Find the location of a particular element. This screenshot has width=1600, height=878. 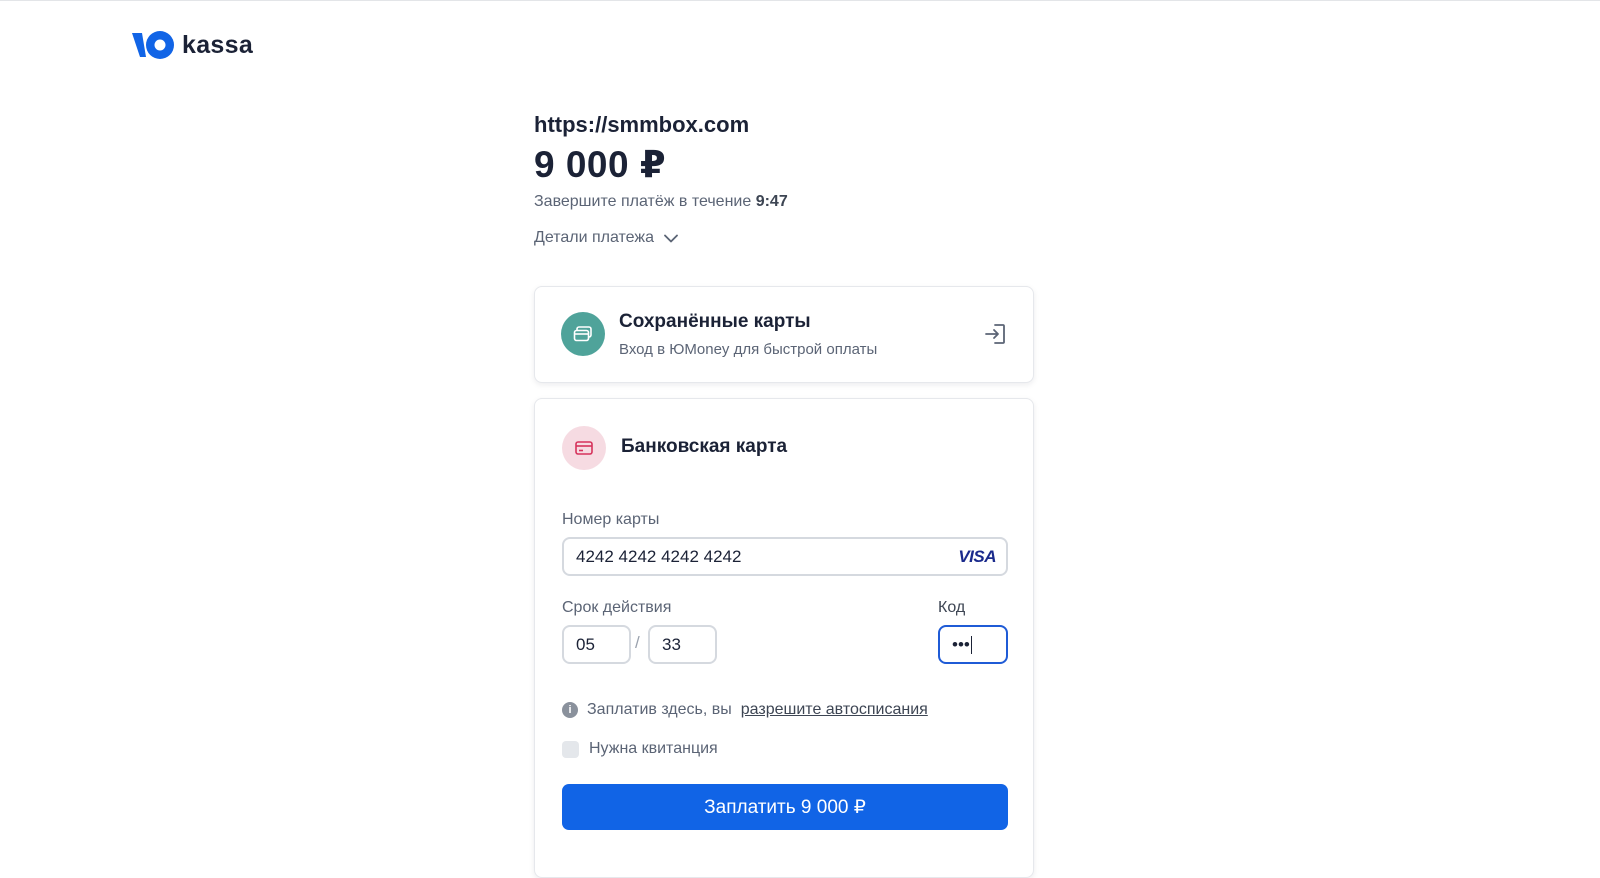

bank-card-icon is located at coordinates (584, 448).